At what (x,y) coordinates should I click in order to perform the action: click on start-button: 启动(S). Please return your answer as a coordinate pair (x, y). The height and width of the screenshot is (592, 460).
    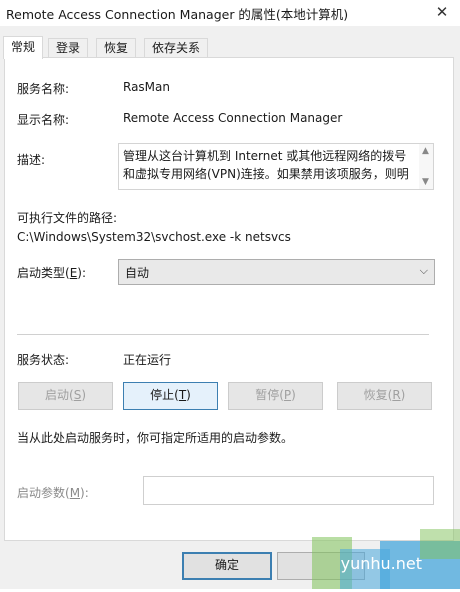
    Looking at the image, I should click on (65, 396).